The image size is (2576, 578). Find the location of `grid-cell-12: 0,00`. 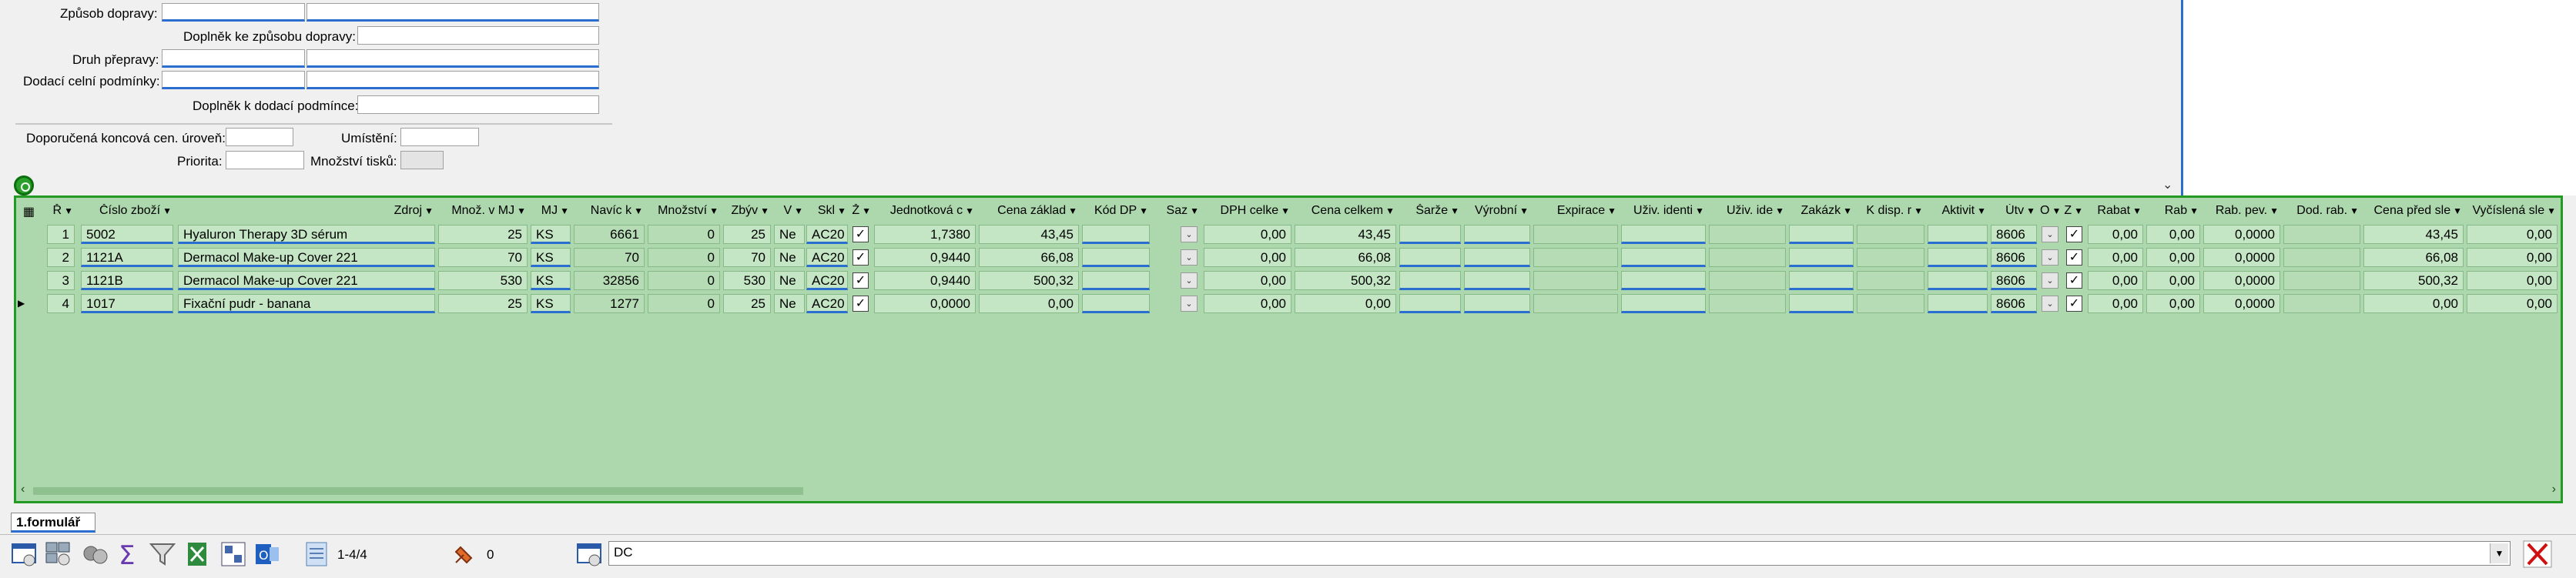

grid-cell-12: 0,00 is located at coordinates (1029, 303).